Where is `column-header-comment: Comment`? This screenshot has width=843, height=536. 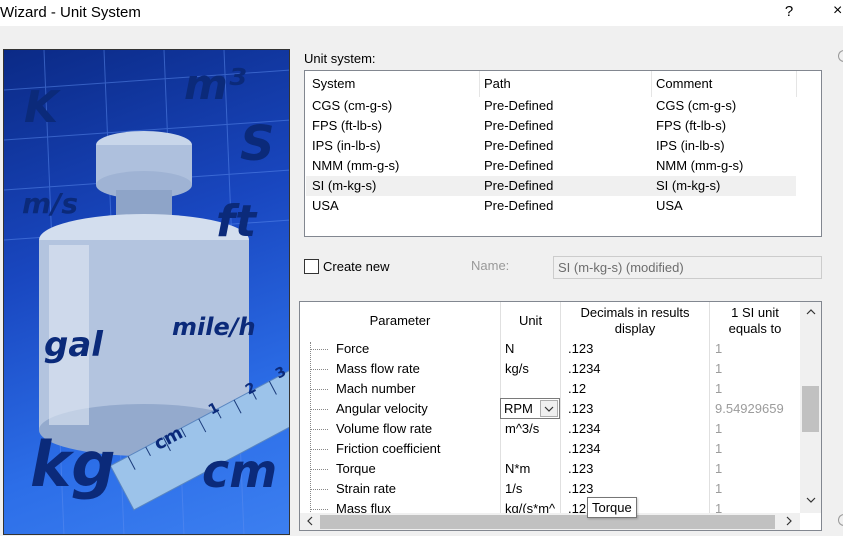
column-header-comment: Comment is located at coordinates (684, 83).